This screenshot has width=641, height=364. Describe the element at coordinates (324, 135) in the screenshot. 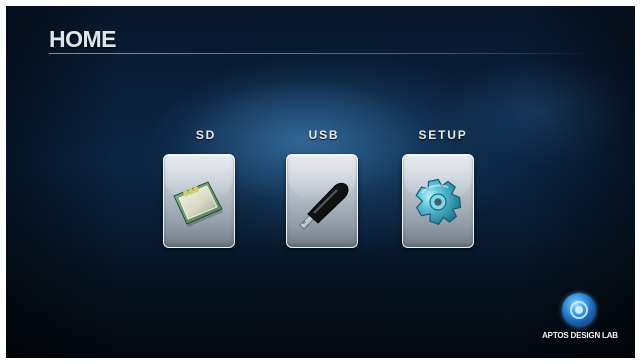

I see `usb-label: USB` at that location.